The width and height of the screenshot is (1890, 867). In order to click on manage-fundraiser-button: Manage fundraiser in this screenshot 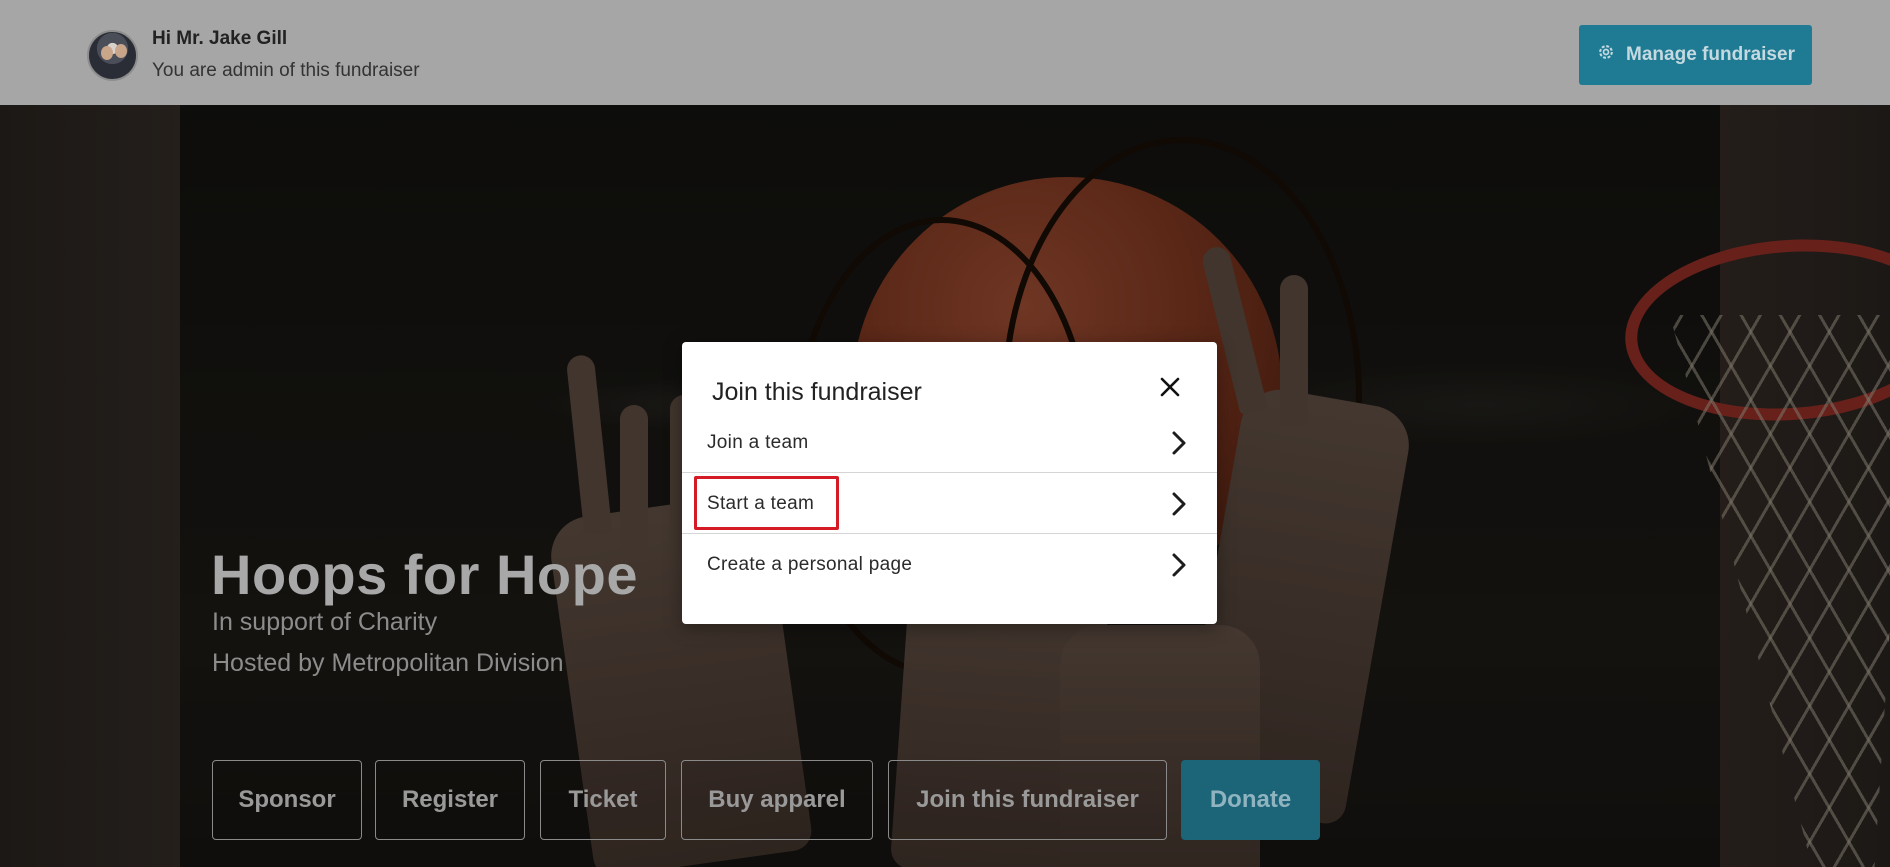, I will do `click(1695, 55)`.